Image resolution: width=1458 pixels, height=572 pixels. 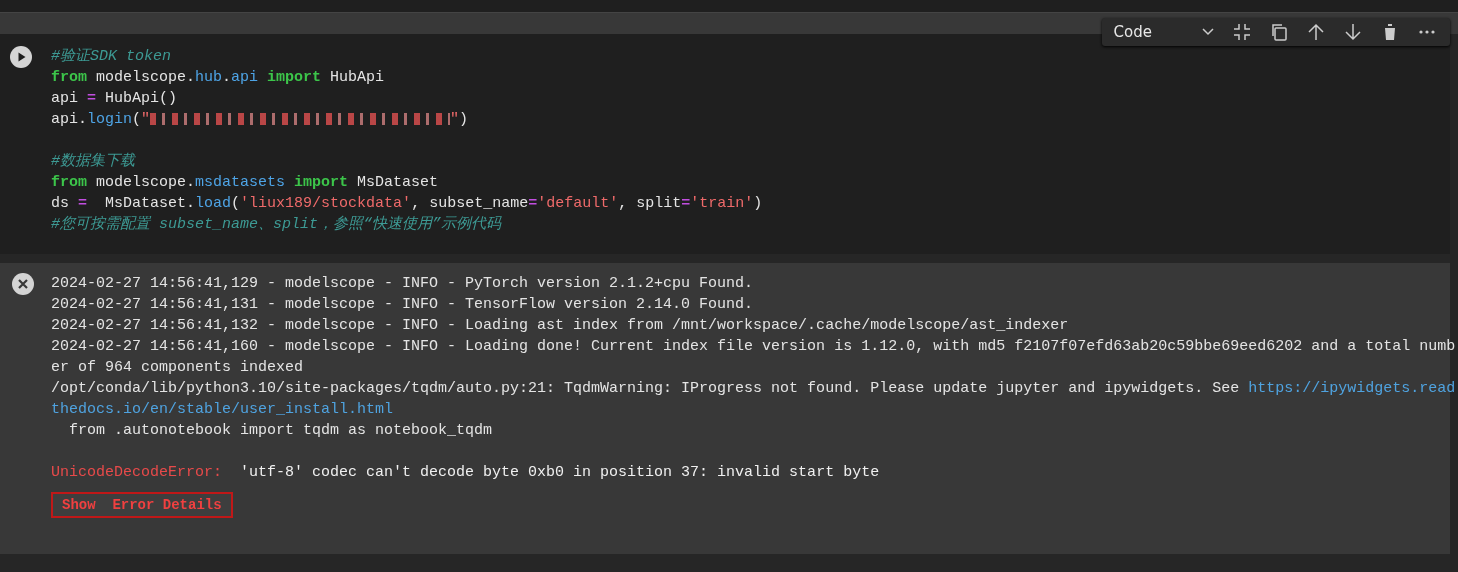 I want to click on chevron-down-icon, so click(x=1208, y=32).